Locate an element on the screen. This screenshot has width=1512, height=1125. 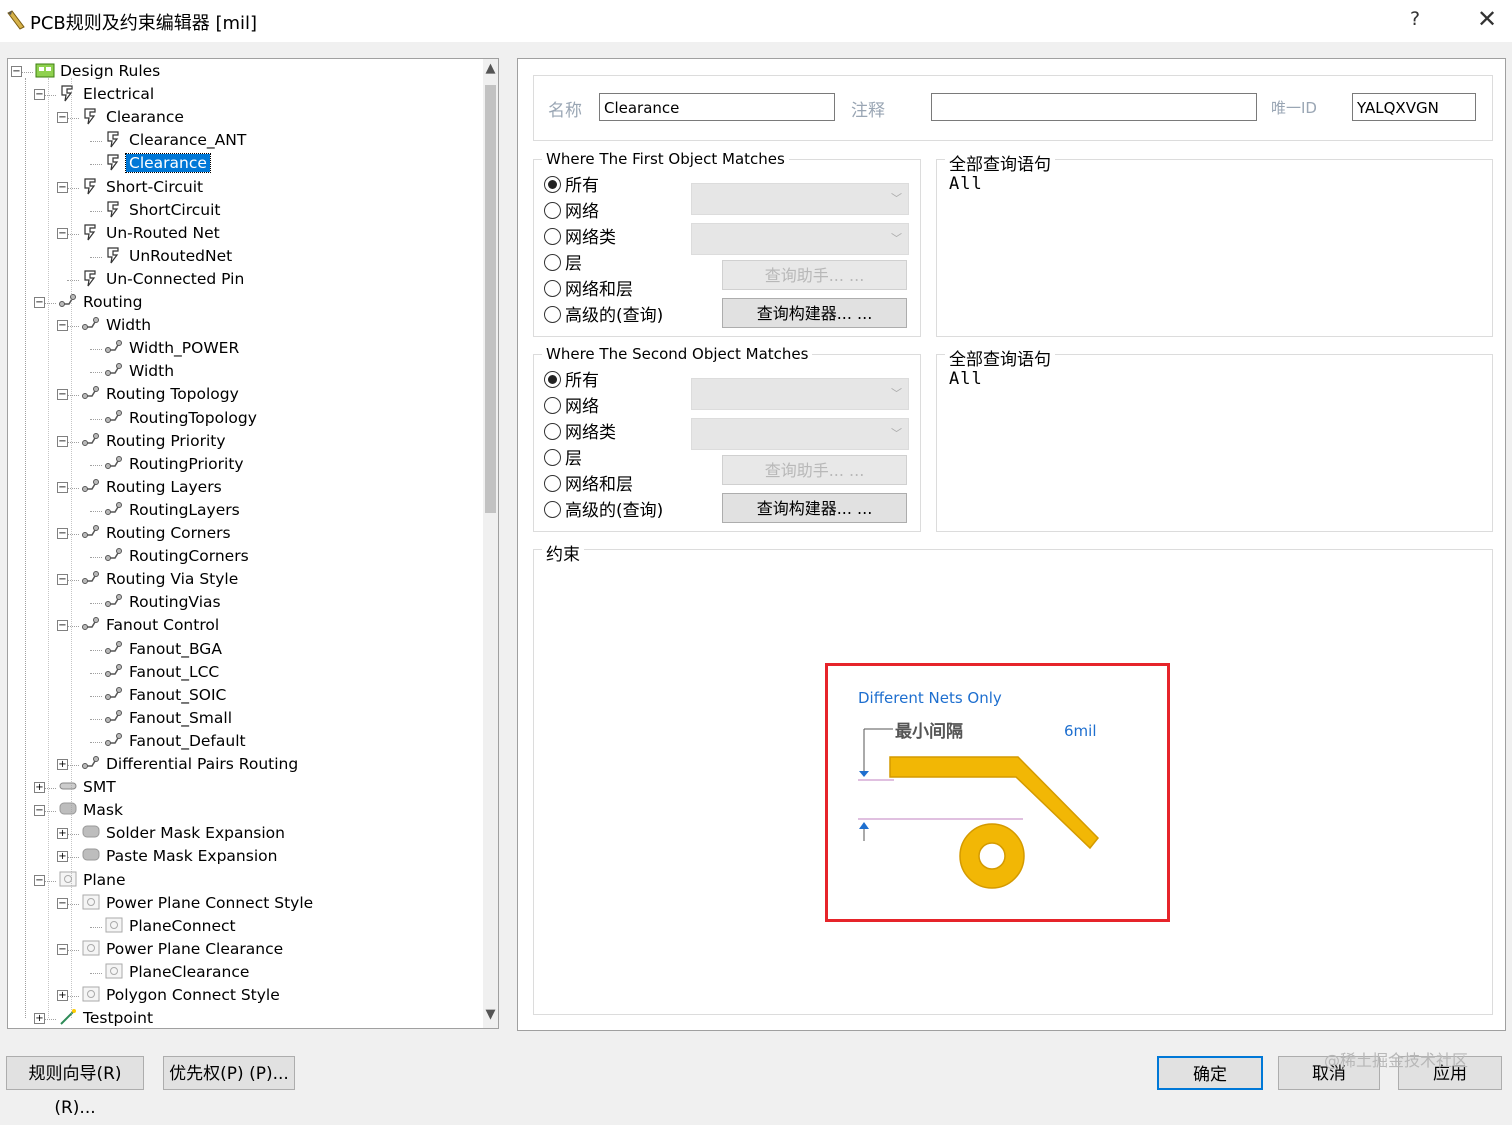
tree-item: RoutingPriority is located at coordinates (175, 464).